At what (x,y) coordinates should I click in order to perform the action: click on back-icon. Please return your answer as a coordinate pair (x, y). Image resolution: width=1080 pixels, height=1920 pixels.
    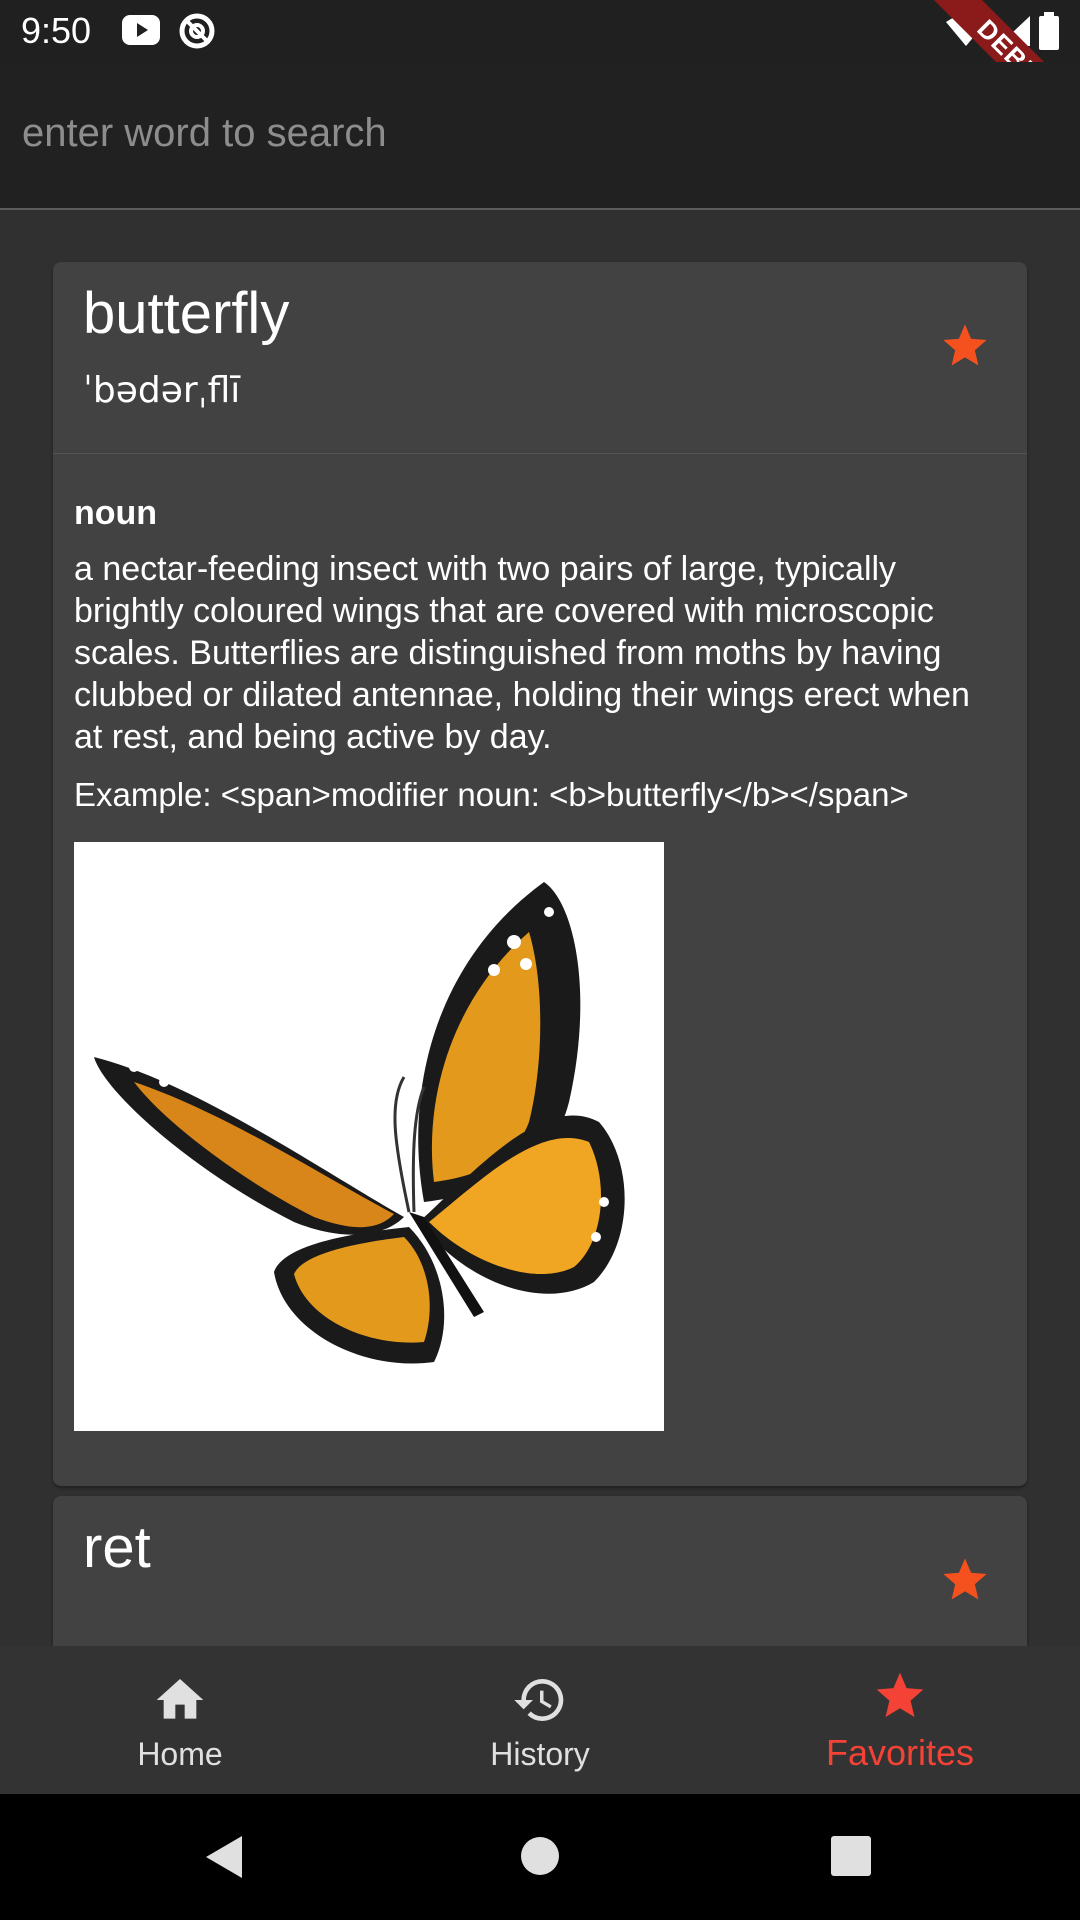
    Looking at the image, I should click on (224, 1859).